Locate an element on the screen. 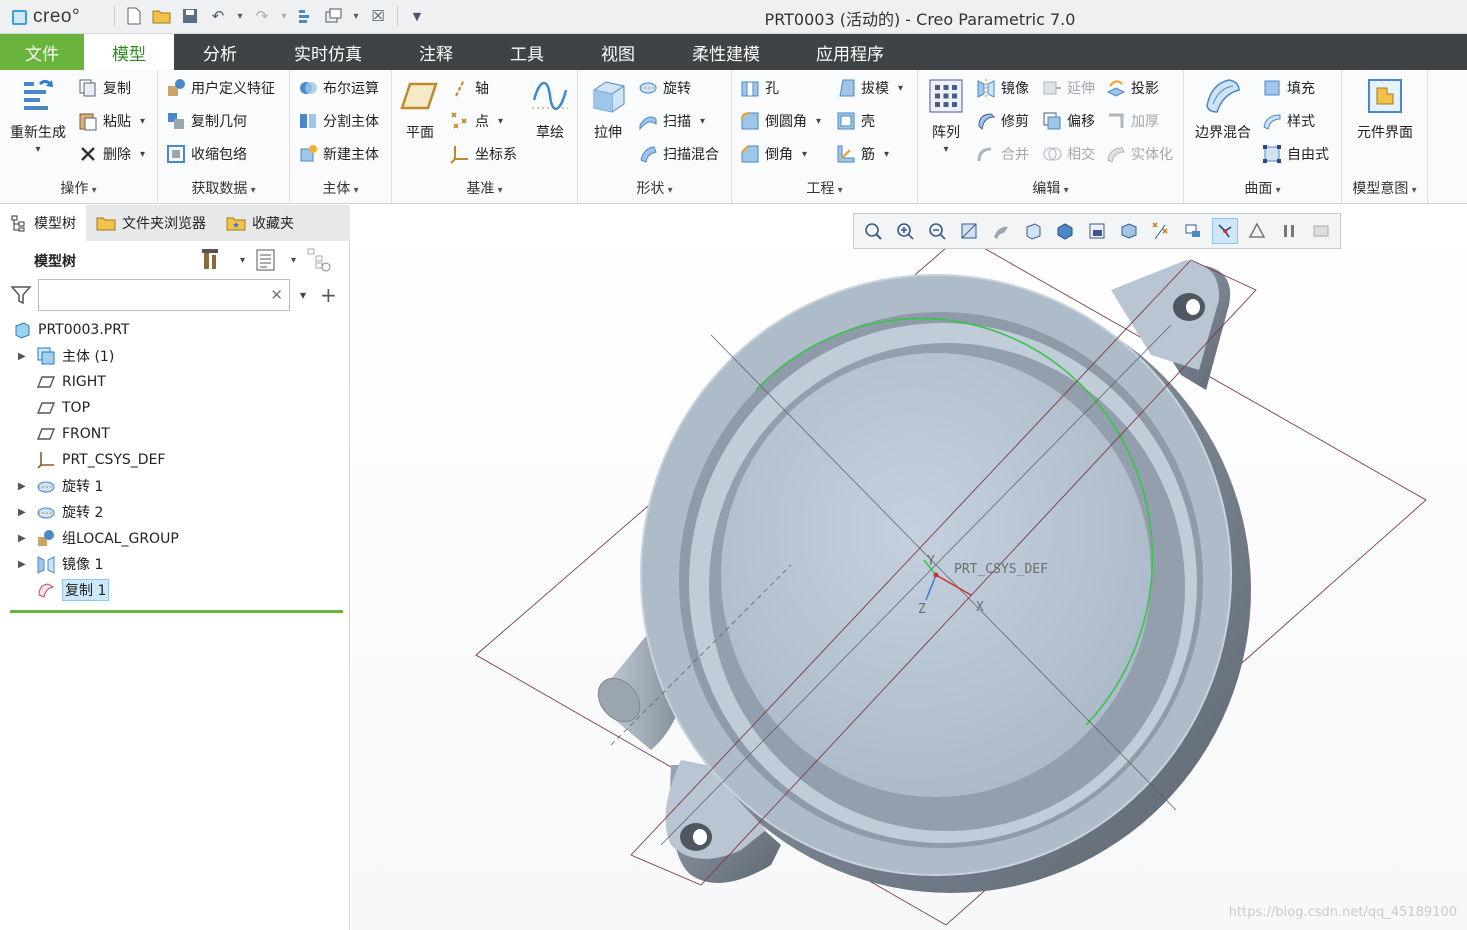 The image size is (1467, 930). open-folder-icon is located at coordinates (162, 16).